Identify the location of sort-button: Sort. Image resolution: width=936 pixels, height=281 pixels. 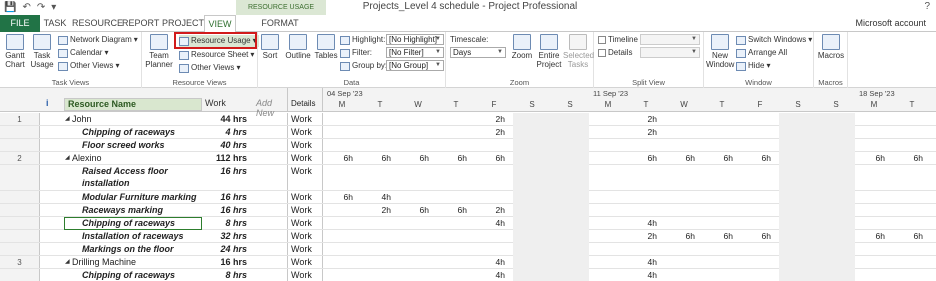
(270, 47).